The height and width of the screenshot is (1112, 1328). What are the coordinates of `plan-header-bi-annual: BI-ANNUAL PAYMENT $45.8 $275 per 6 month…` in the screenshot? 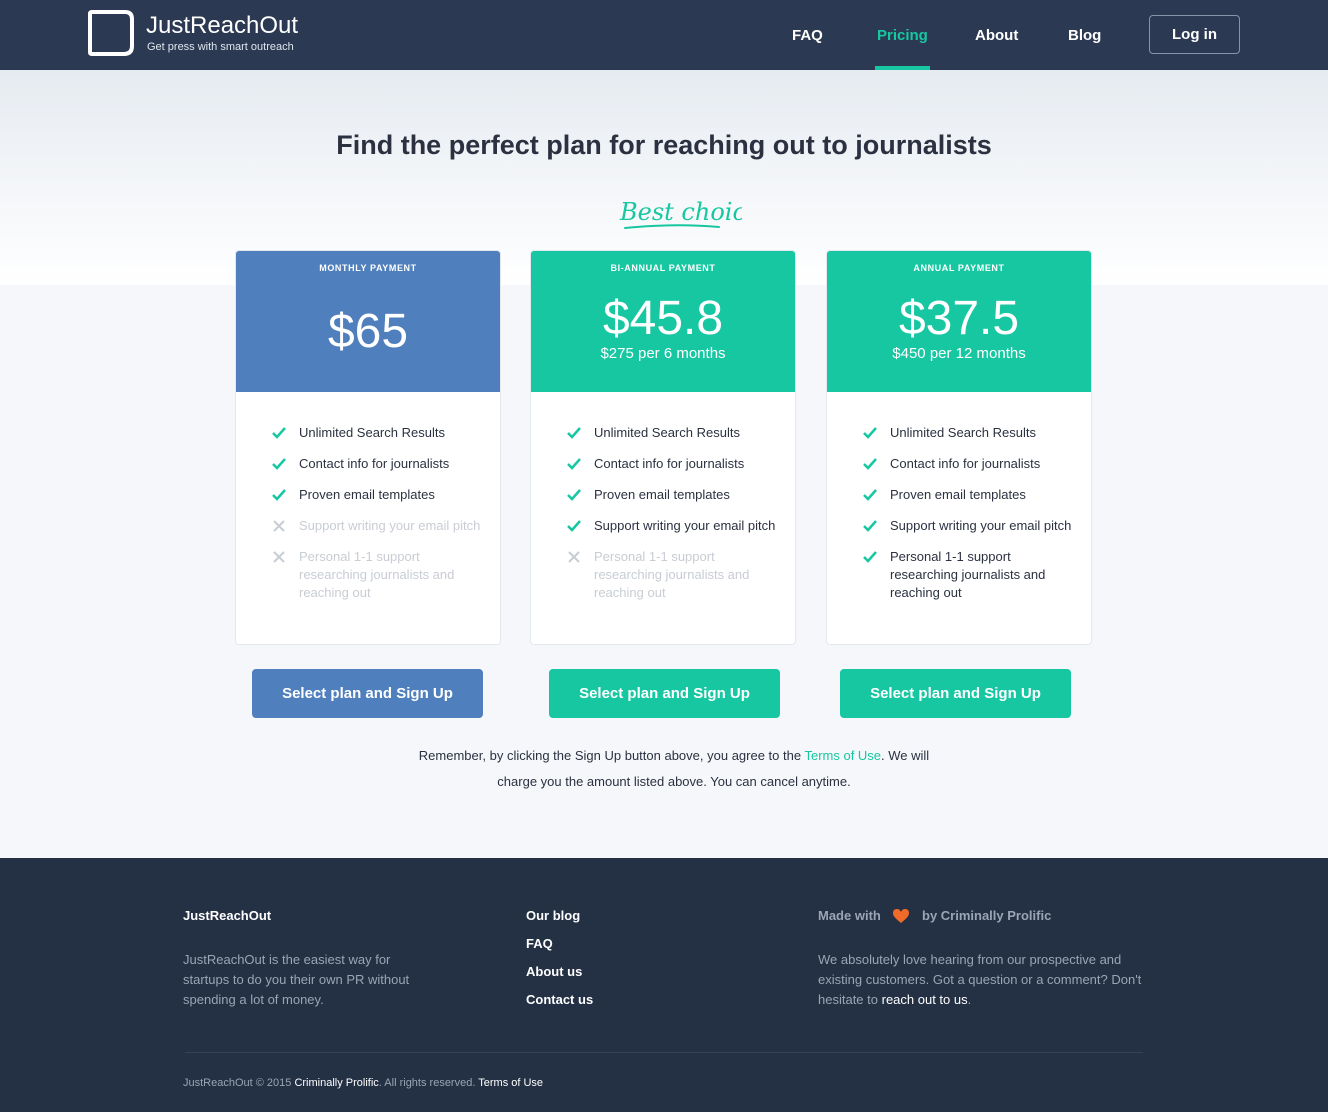 It's located at (663, 321).